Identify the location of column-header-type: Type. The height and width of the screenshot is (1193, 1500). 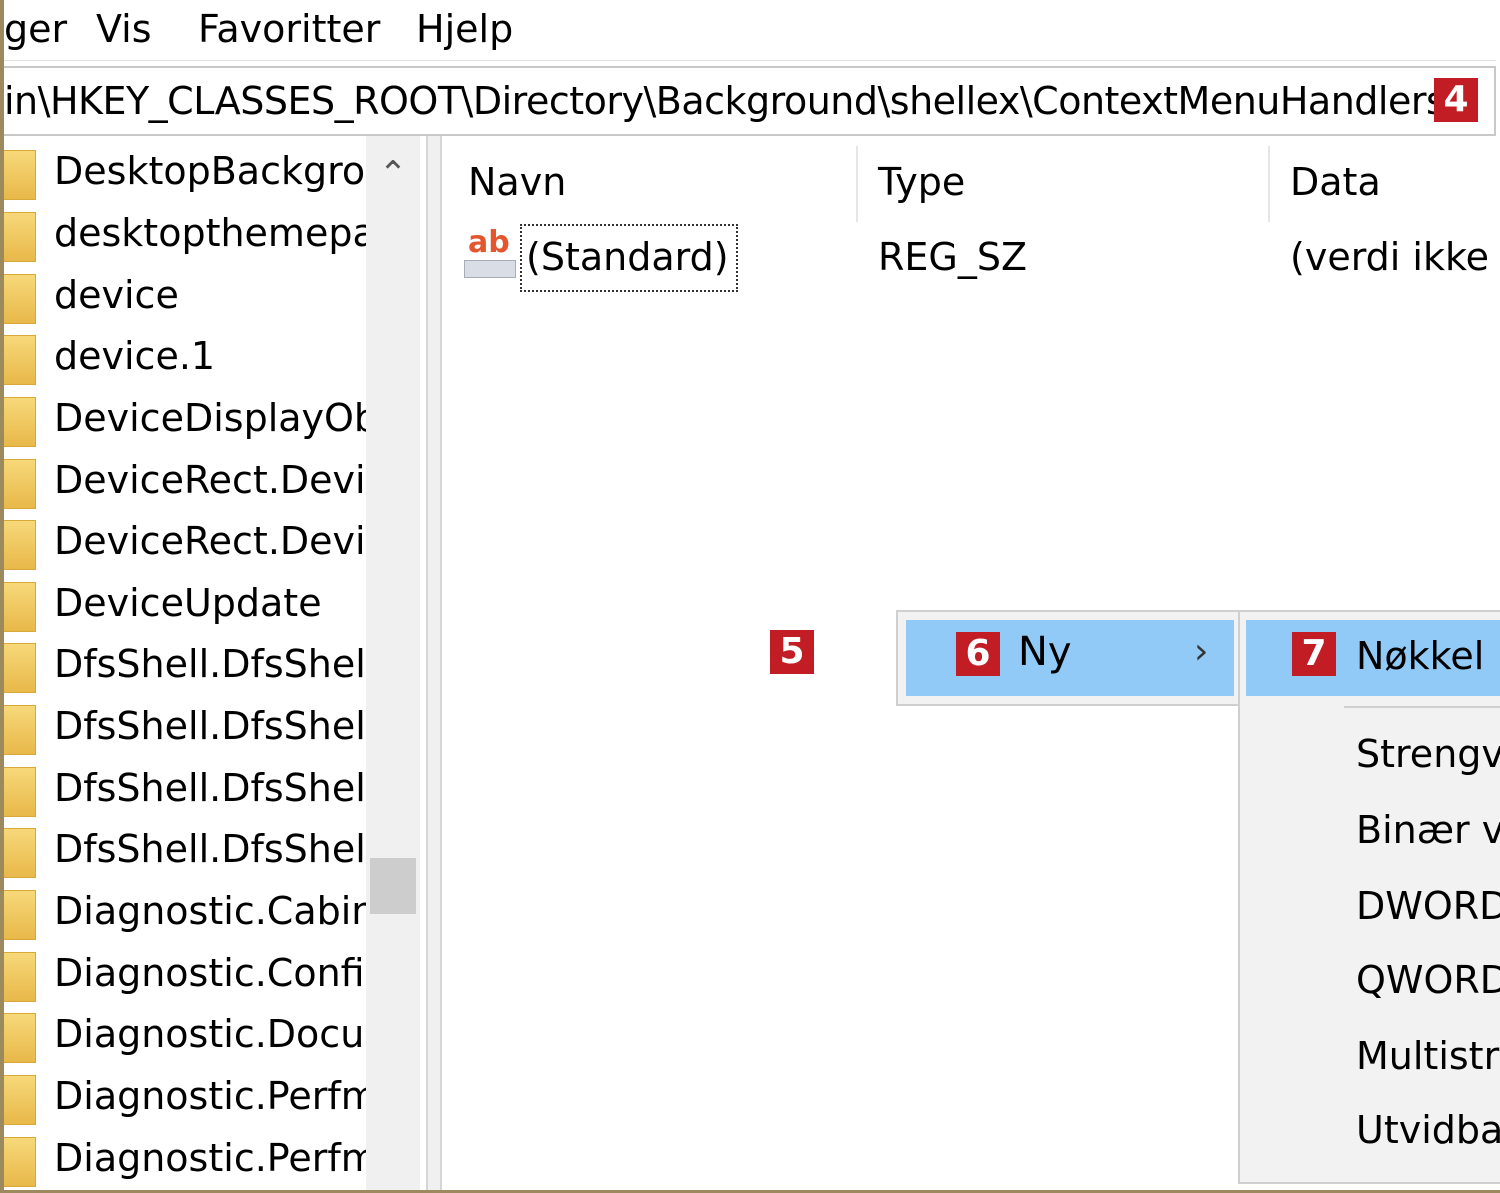
(921, 182).